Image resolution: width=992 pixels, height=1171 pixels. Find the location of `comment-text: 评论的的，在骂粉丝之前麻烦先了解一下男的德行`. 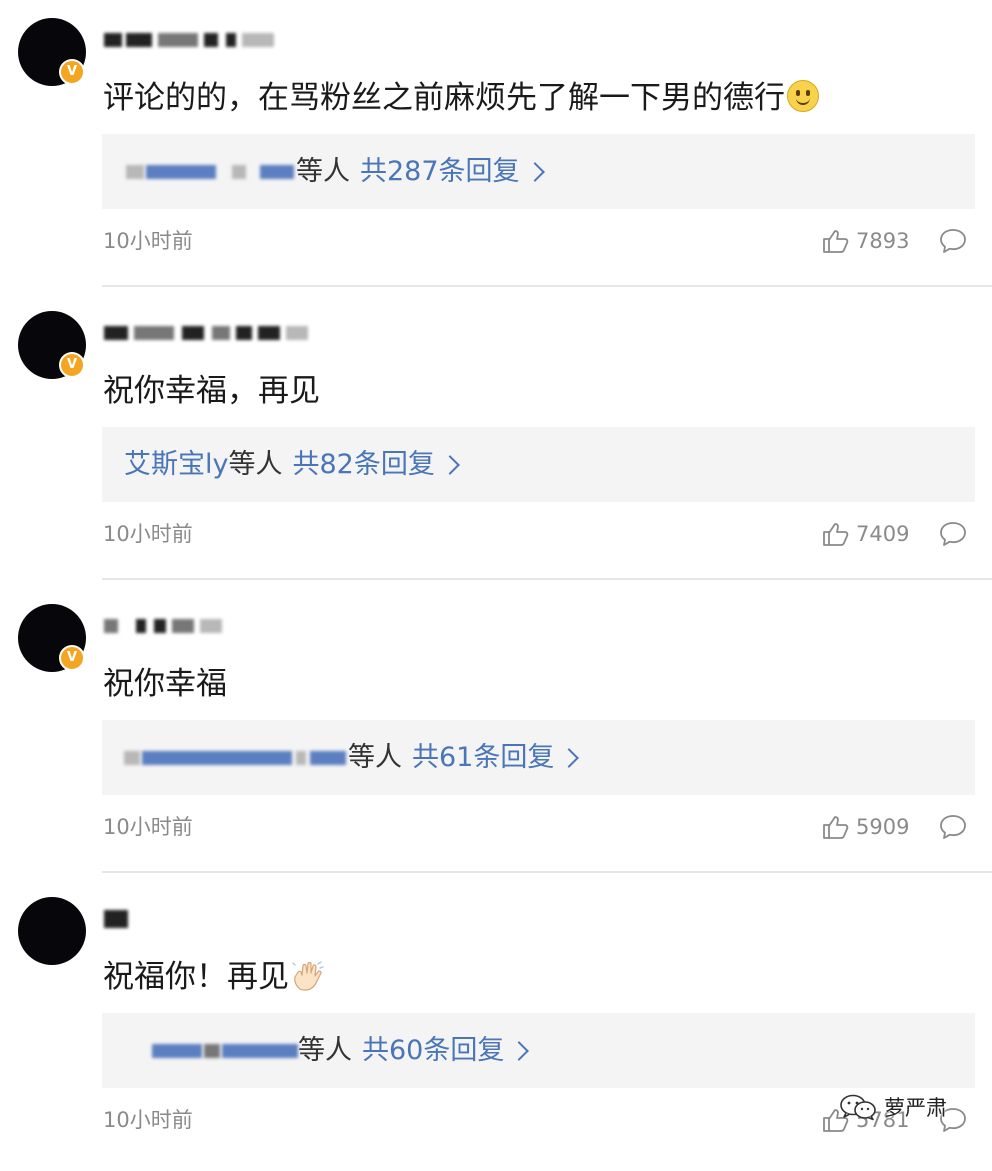

comment-text: 评论的的，在骂粉丝之前麻烦先了解一下男的德行 is located at coordinates (461, 98).